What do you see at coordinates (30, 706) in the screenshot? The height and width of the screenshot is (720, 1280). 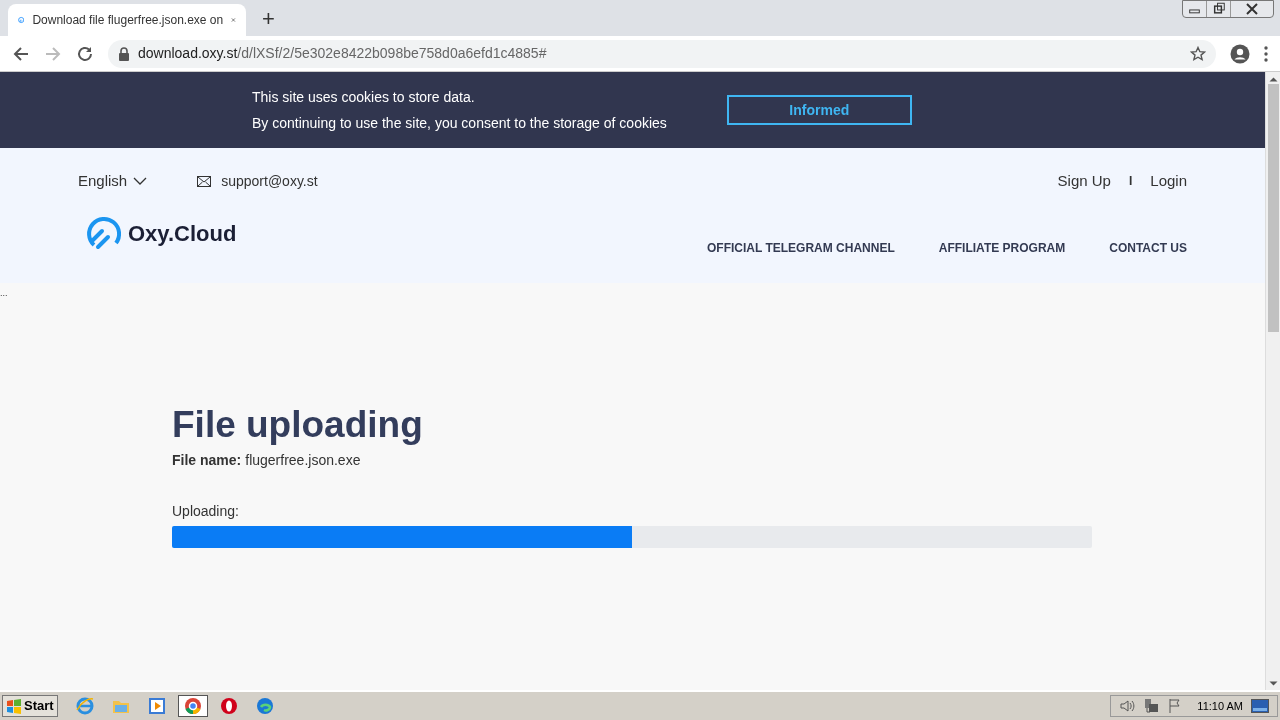 I see `start-button: Start` at bounding box center [30, 706].